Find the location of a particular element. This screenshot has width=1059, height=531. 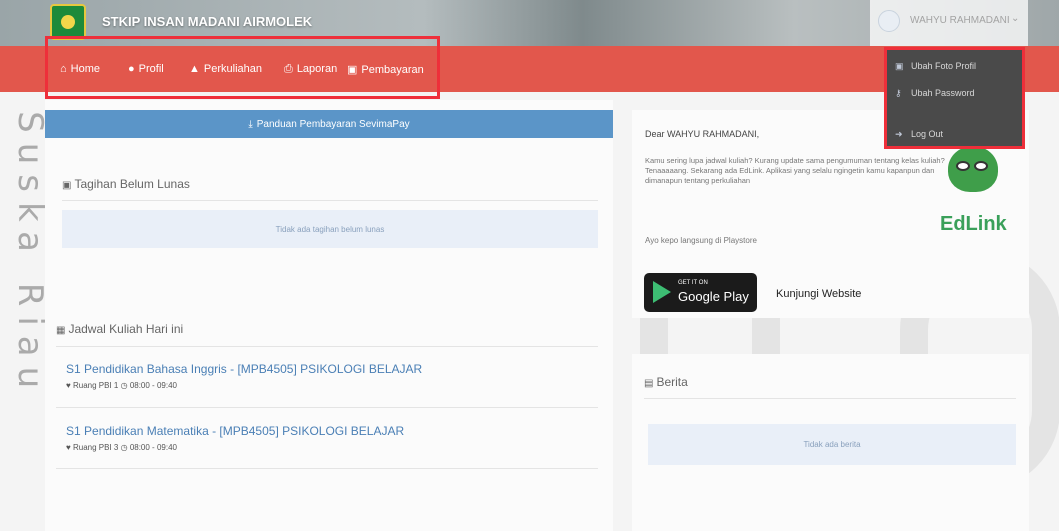

menu-change-password-label: Ubah Password is located at coordinates (943, 93).